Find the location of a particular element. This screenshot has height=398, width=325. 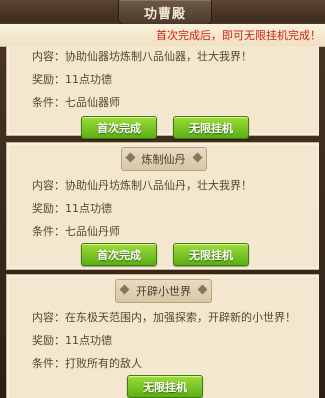

task-title-banner: 炼制仙丹 is located at coordinates (163, 159).